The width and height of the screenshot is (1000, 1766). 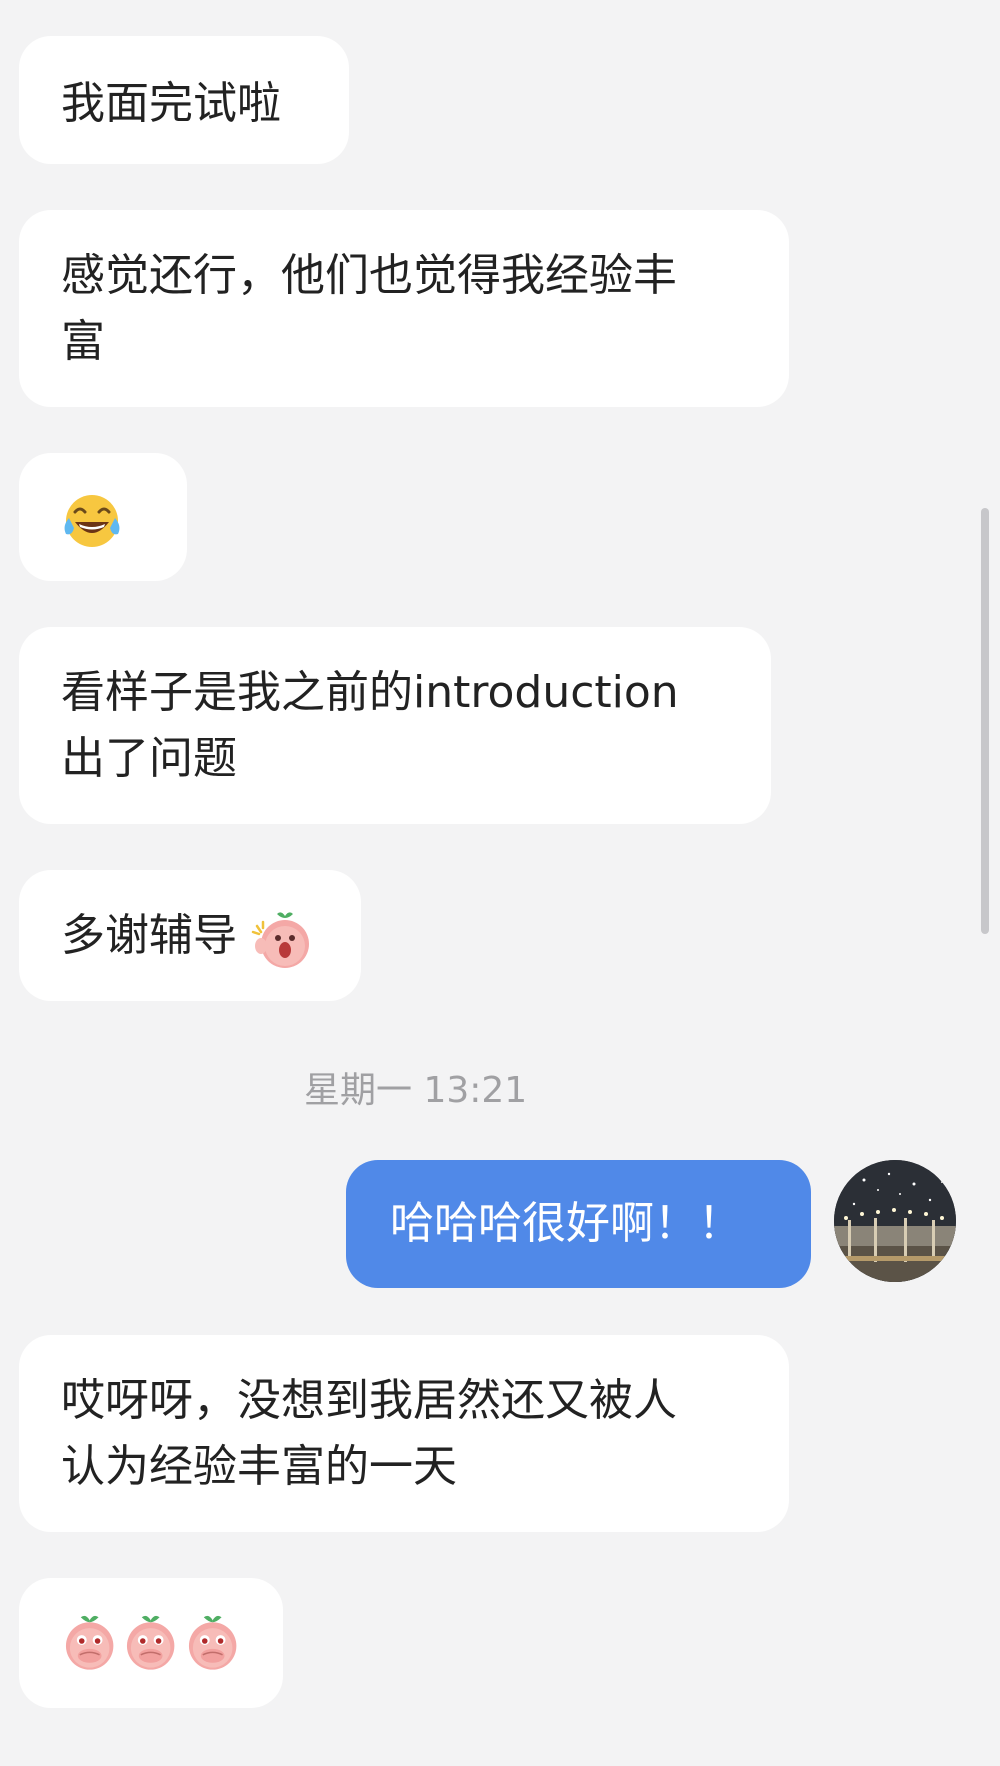 I want to click on message-bubble: 感觉还行，他们也觉得我经验丰 富, so click(x=404, y=308).